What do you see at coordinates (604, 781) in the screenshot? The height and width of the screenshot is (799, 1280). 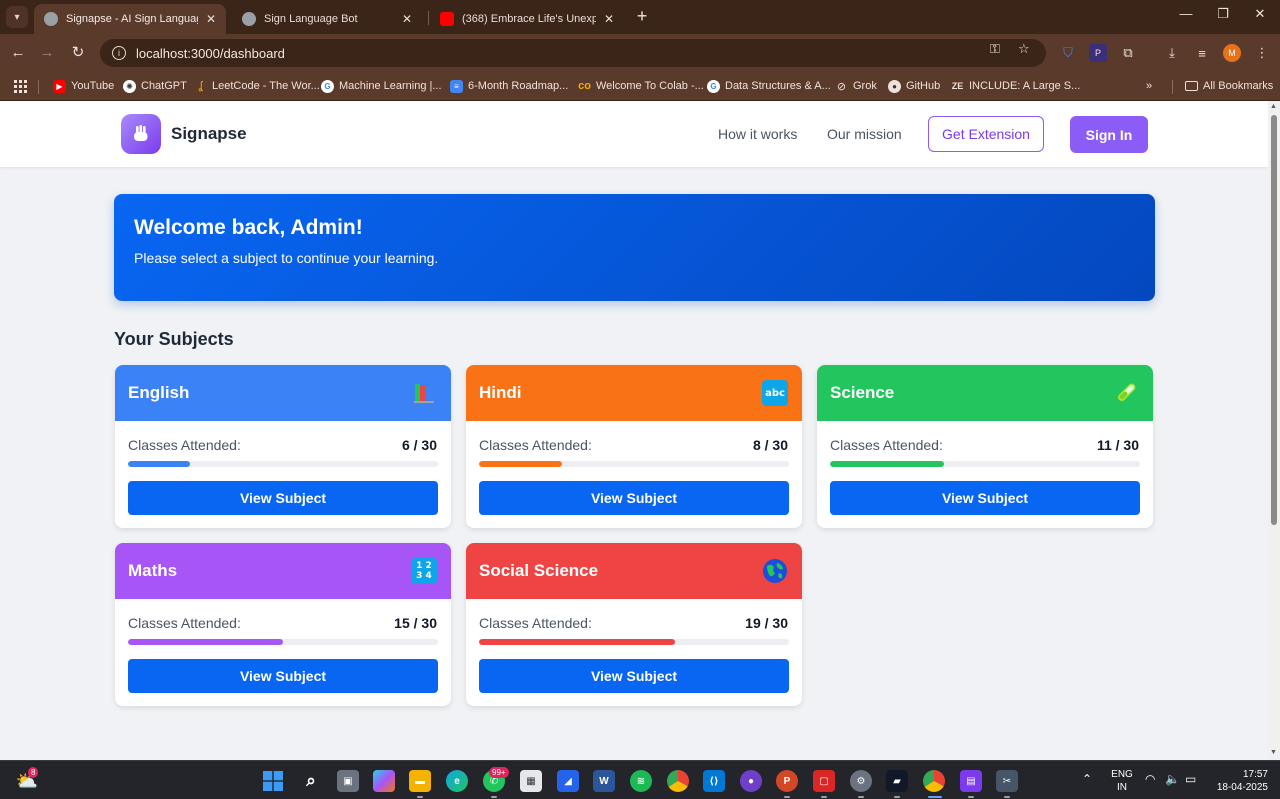 I see `word-icon: W` at bounding box center [604, 781].